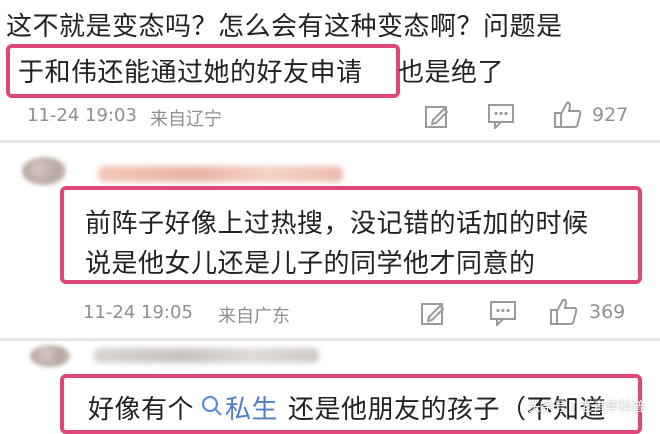  What do you see at coordinates (212, 406) in the screenshot?
I see `search-icon` at bounding box center [212, 406].